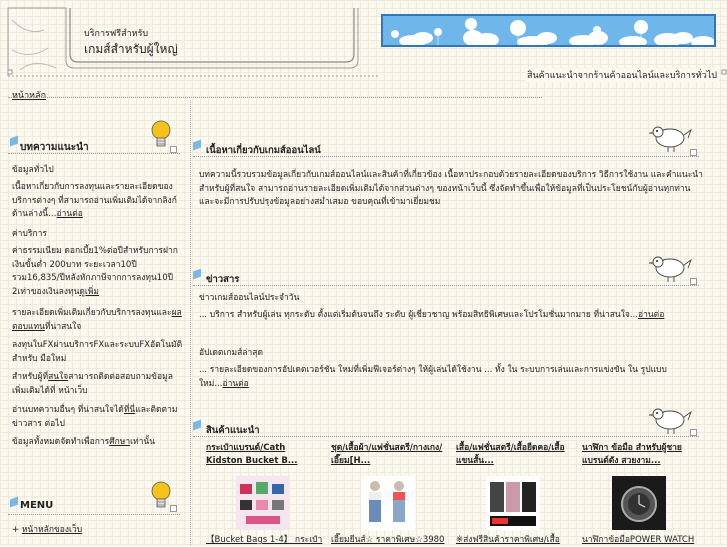 The height and width of the screenshot is (547, 727). Describe the element at coordinates (249, 299) in the screenshot. I see `news-item-title: ข่าวเกมส์ออนไลน์ประจำวัน` at that location.